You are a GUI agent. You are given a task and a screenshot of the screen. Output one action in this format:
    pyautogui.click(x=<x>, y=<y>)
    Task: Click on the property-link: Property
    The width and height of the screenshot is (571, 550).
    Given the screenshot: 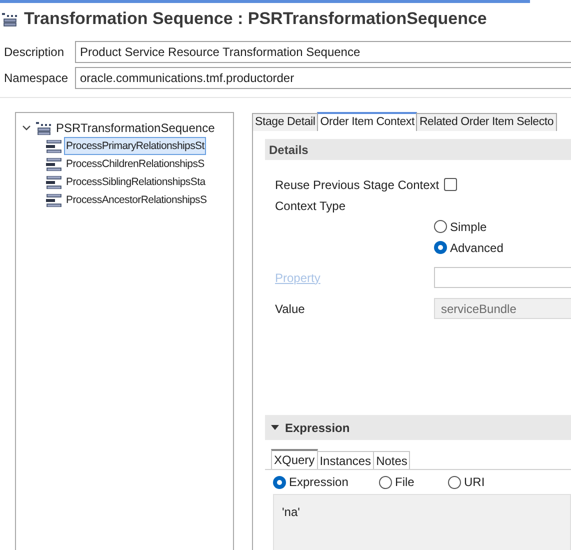 What is the action you would take?
    pyautogui.click(x=298, y=278)
    